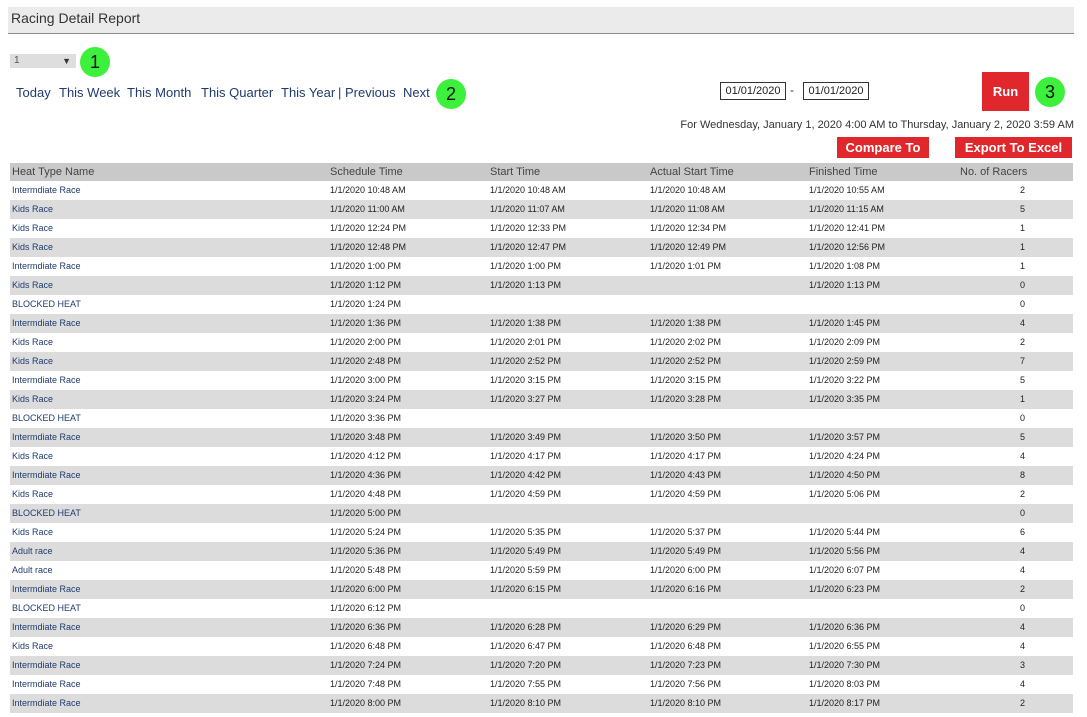 This screenshot has height=717, width=1087. What do you see at coordinates (366, 532) in the screenshot?
I see `schedule-time-cell: 1/1/2020 5:24 PM` at bounding box center [366, 532].